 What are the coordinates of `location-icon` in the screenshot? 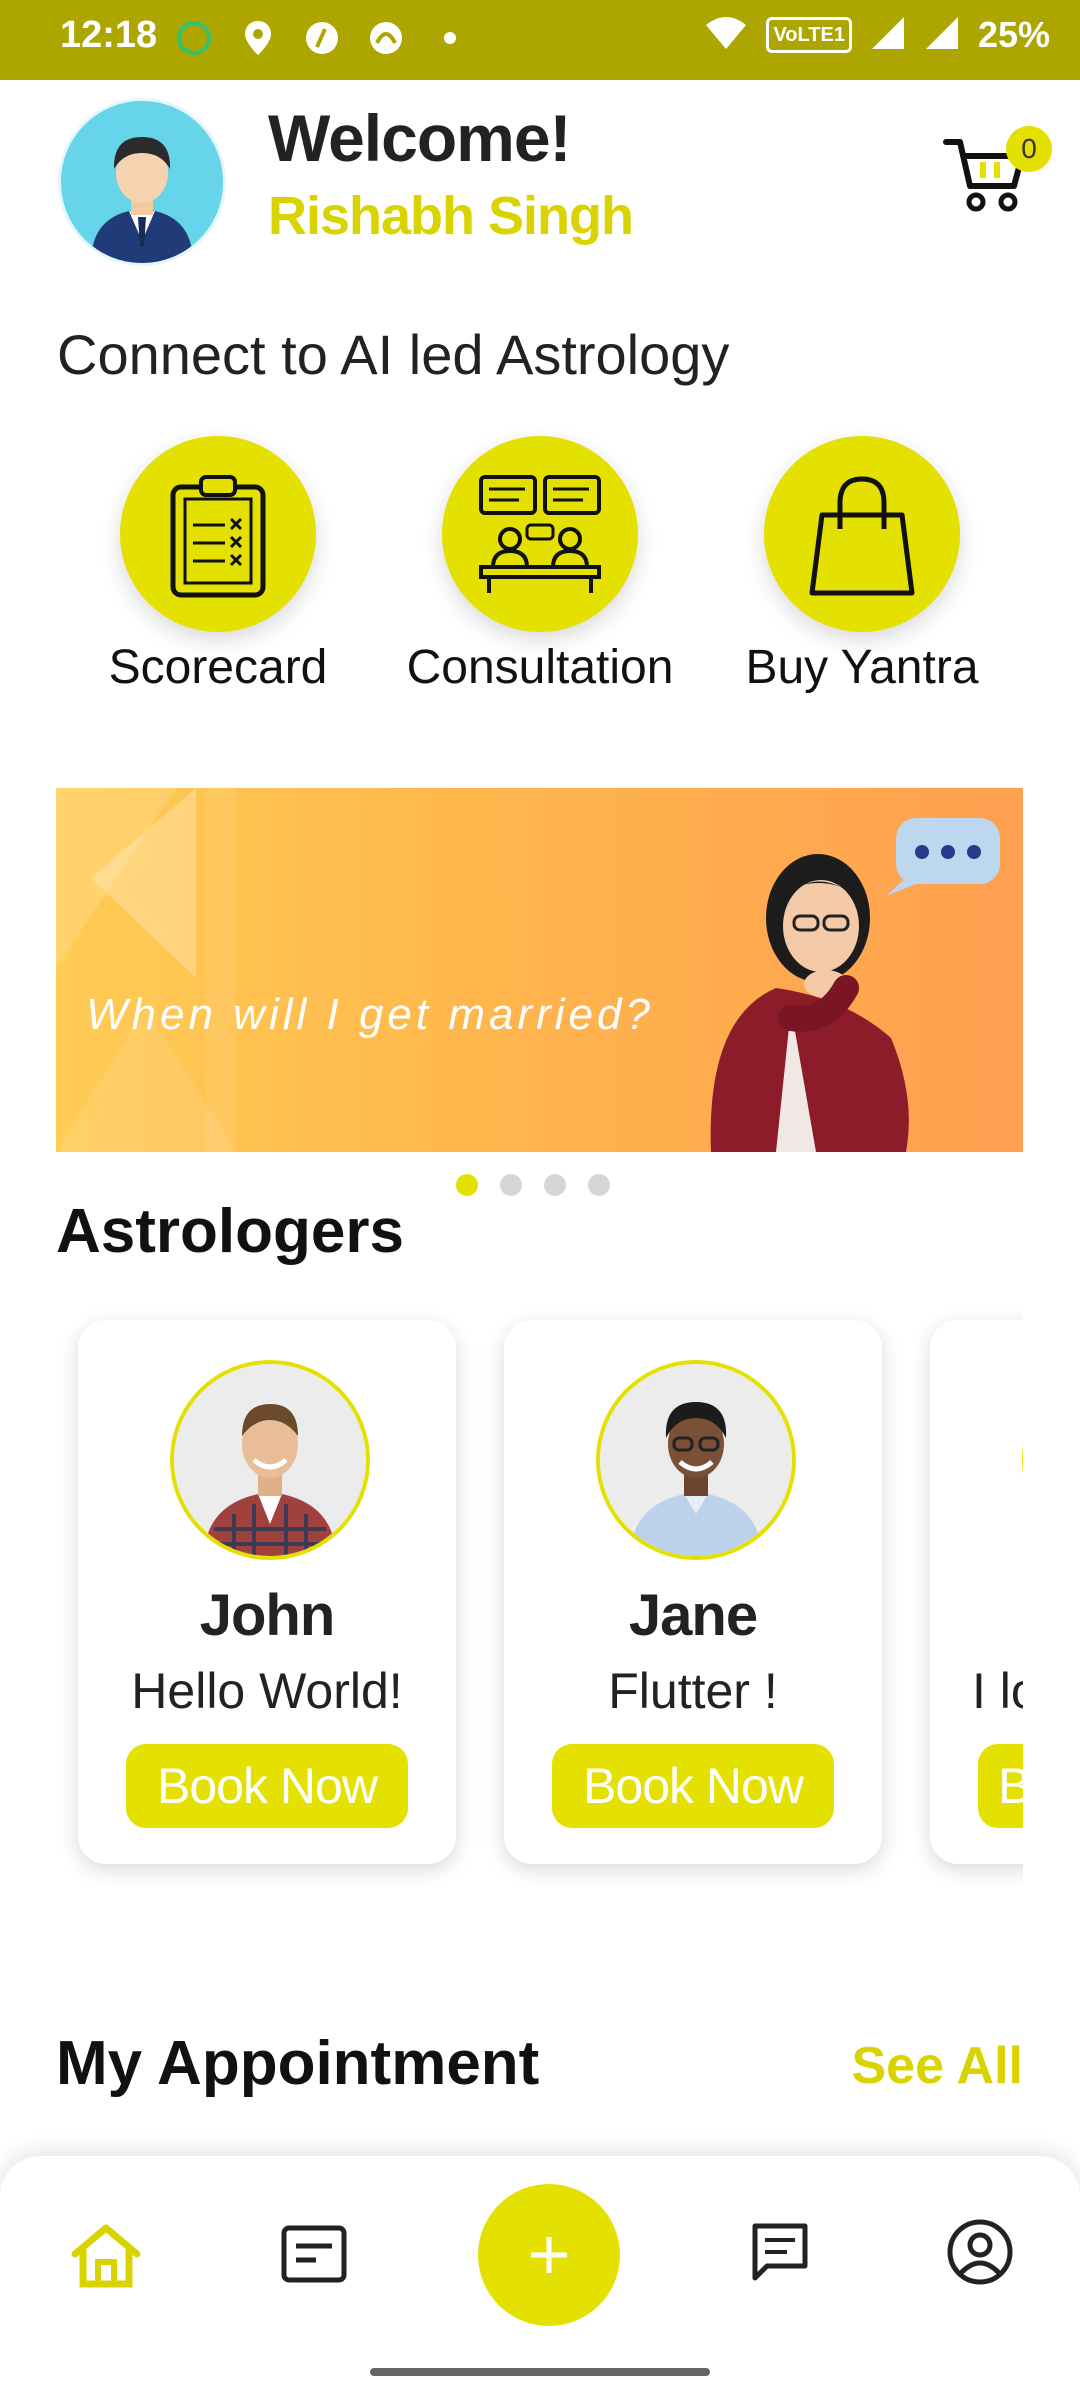 It's located at (258, 38).